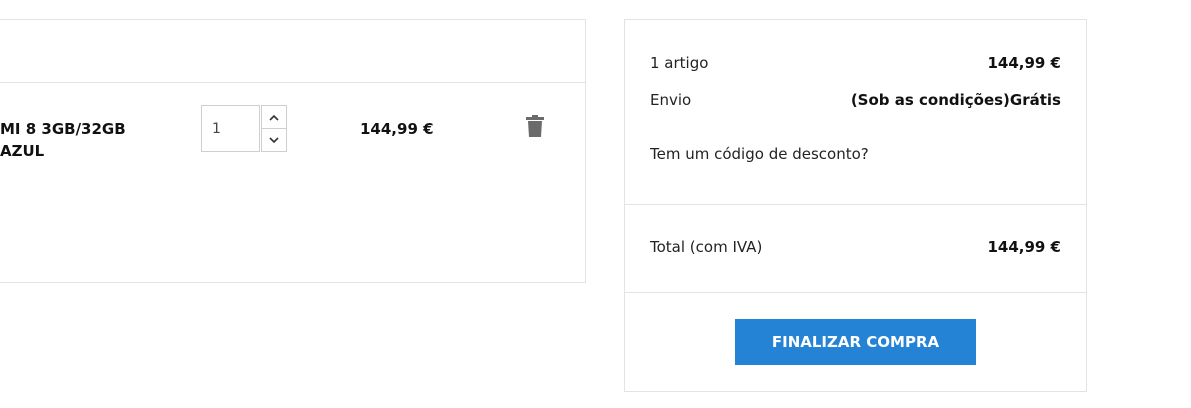 This screenshot has width=1191, height=408. I want to click on chevron-down-icon, so click(274, 139).